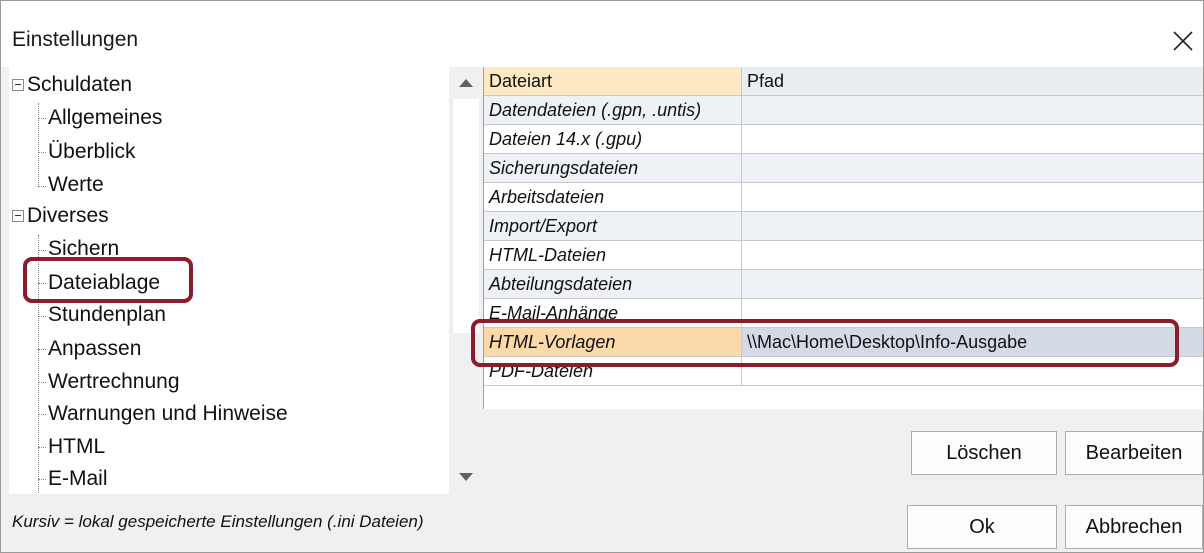 The height and width of the screenshot is (553, 1204). I want to click on cancel-button: Abbrechen, so click(1134, 527).